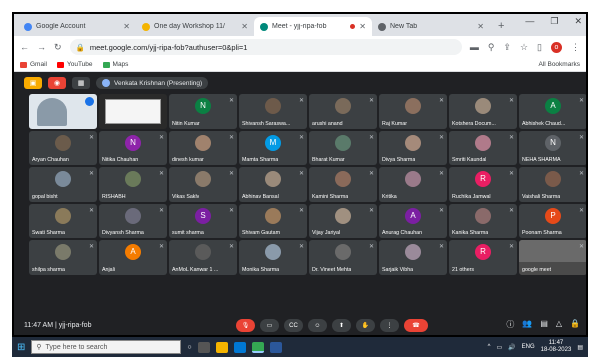  I want to click on recording-icon: ◉, so click(57, 83).